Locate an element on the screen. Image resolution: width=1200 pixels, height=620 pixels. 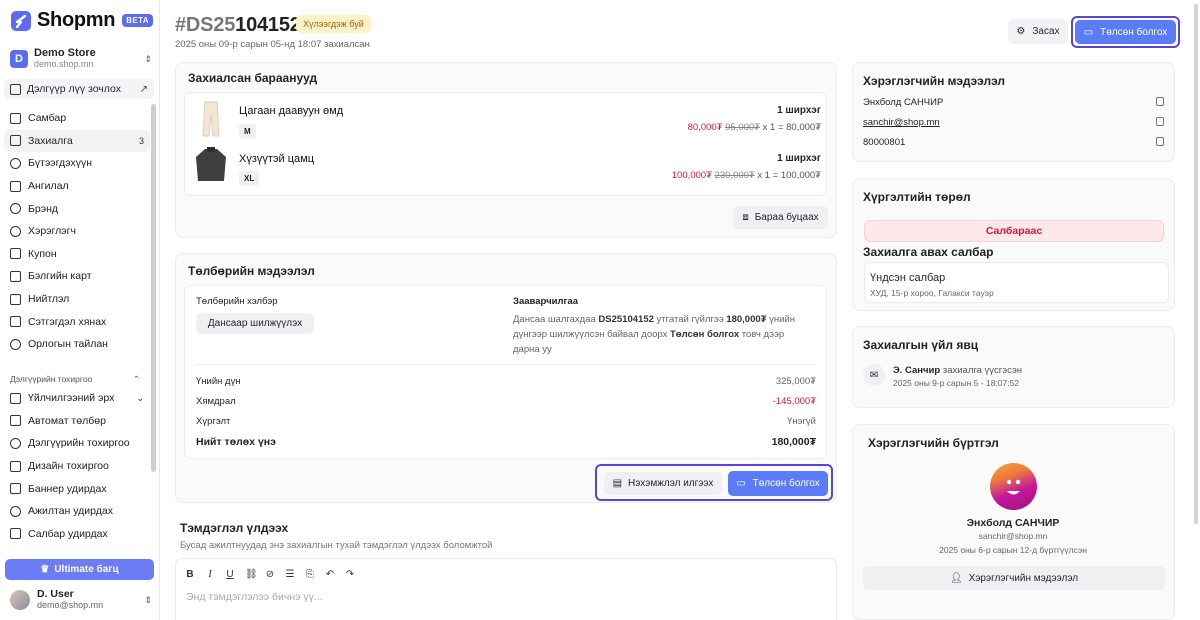
user-menu: D. User demo@shop.mn ⇕ is located at coordinates (81, 600).